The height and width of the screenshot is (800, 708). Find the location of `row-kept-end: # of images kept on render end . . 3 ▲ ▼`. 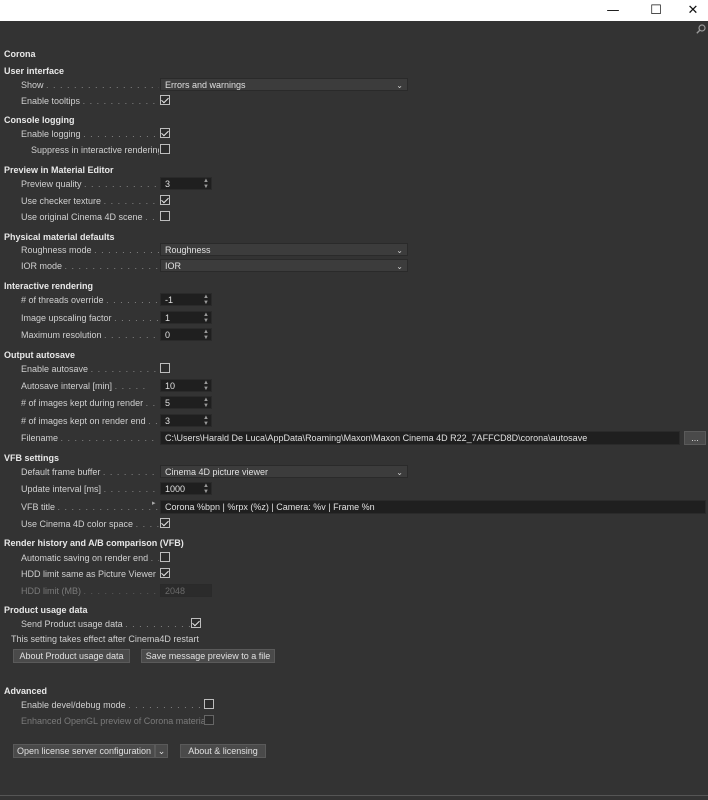

row-kept-end: # of images kept on render end . . 3 ▲ ▼ is located at coordinates (354, 421).